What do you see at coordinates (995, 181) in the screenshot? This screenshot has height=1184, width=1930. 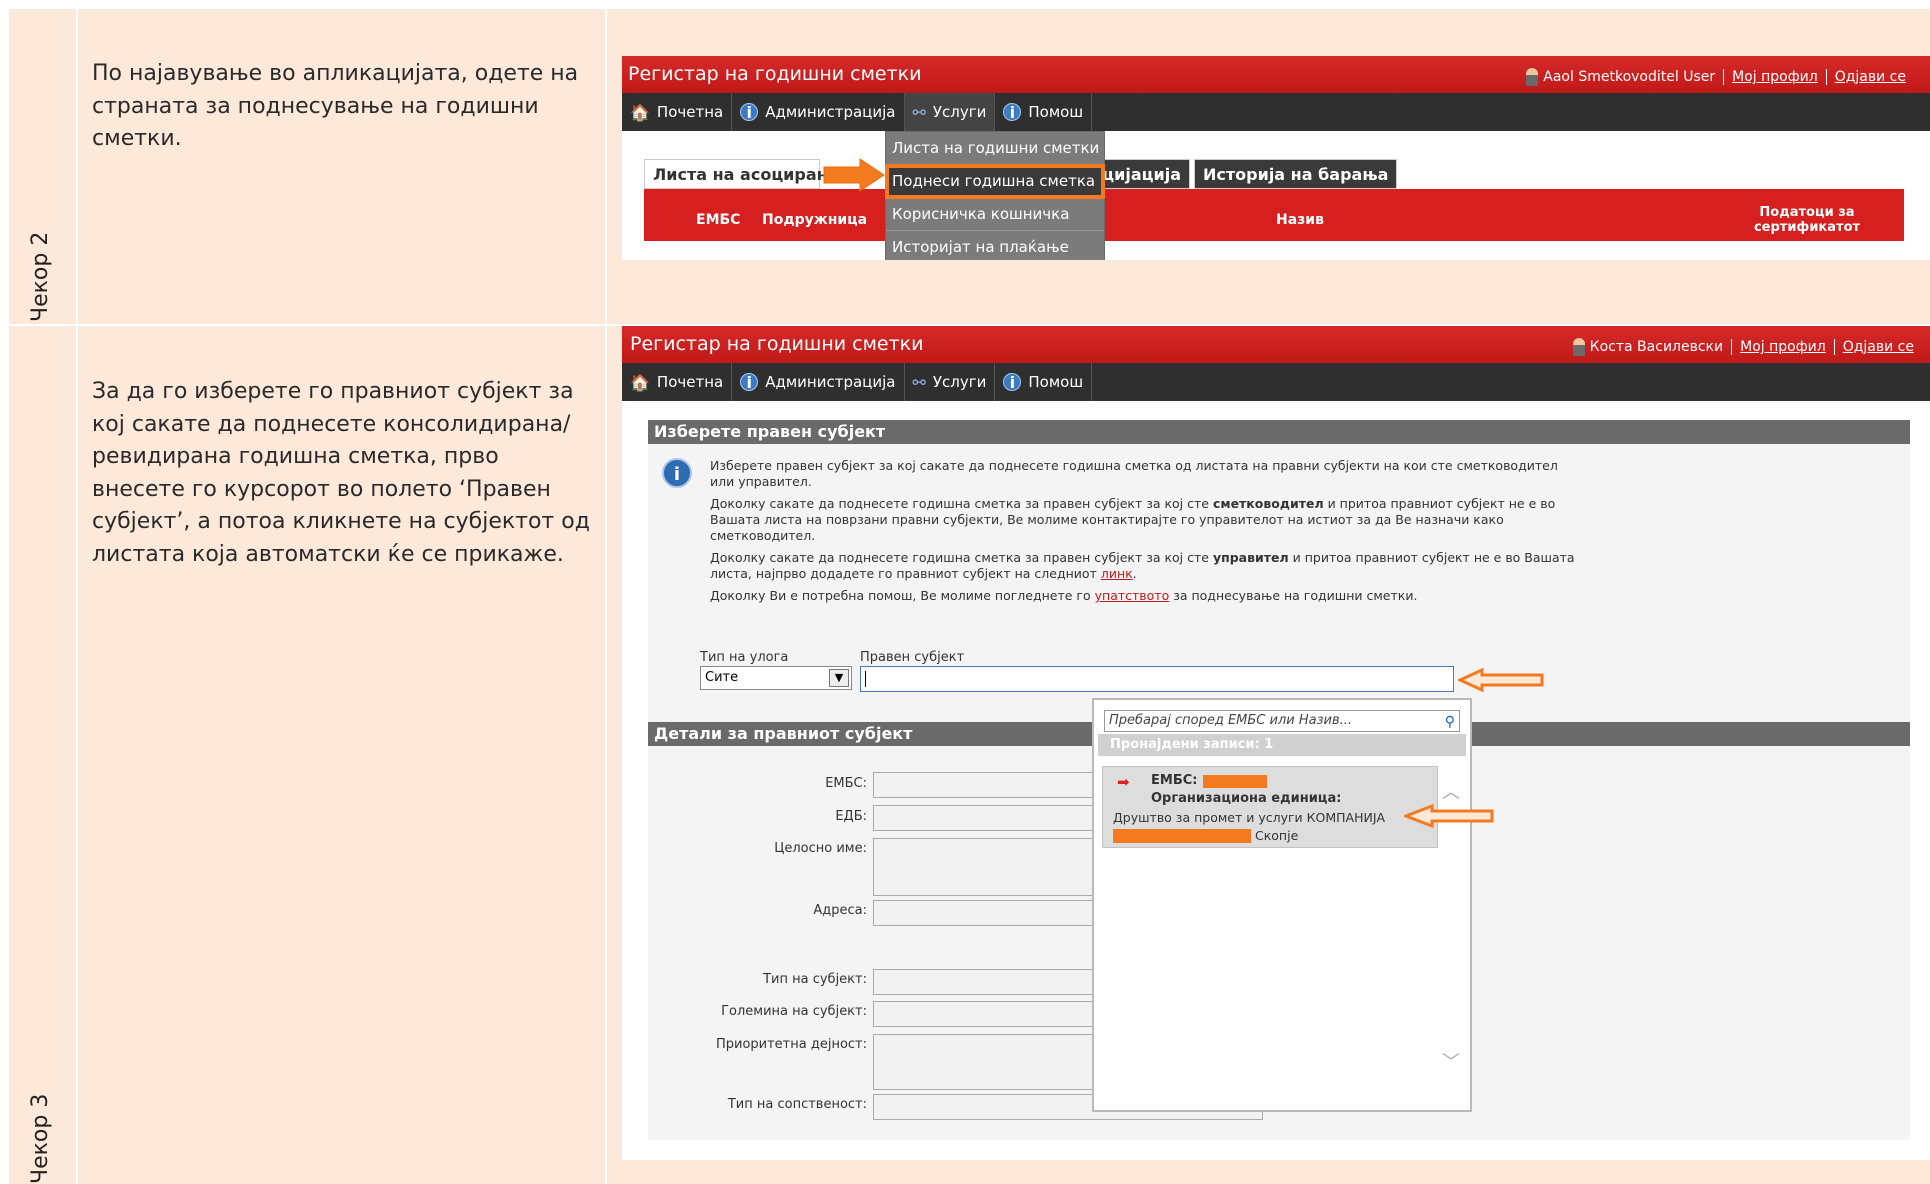 I see `menu-item-submit-annual: Поднеси годишна сметка` at bounding box center [995, 181].